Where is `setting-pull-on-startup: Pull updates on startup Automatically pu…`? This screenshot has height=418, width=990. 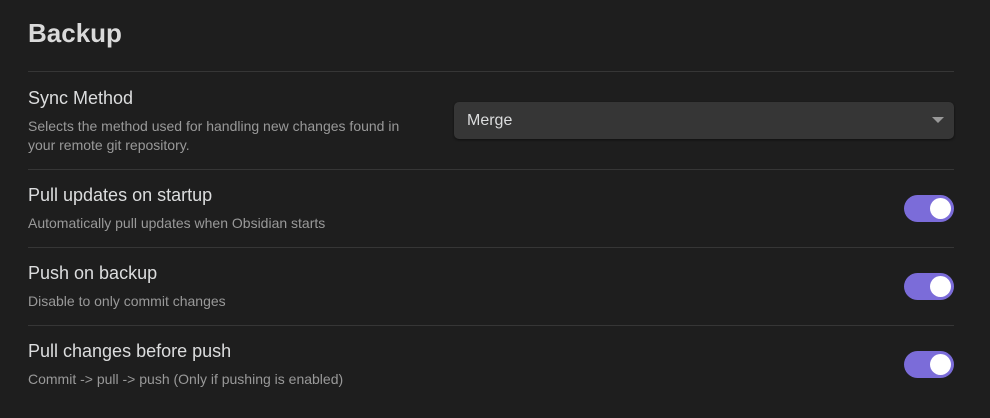
setting-pull-on-startup: Pull updates on startup Automatically pu… is located at coordinates (491, 216).